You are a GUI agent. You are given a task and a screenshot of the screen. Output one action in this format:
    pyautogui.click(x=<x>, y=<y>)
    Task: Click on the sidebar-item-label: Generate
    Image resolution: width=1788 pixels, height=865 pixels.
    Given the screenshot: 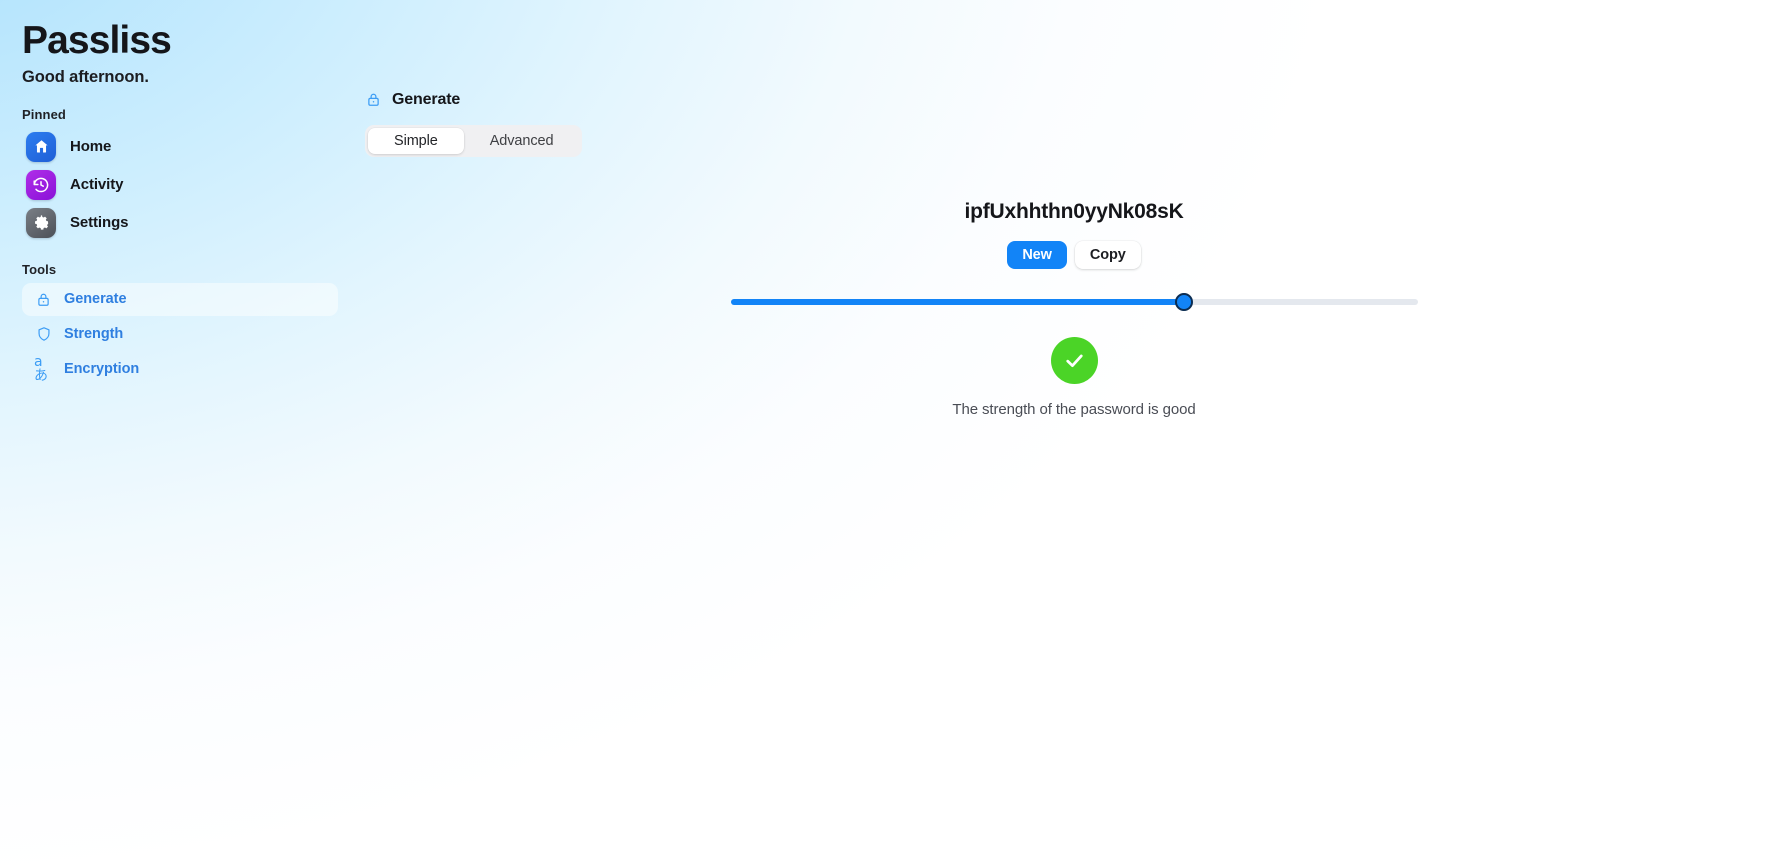 What is the action you would take?
    pyautogui.click(x=95, y=299)
    